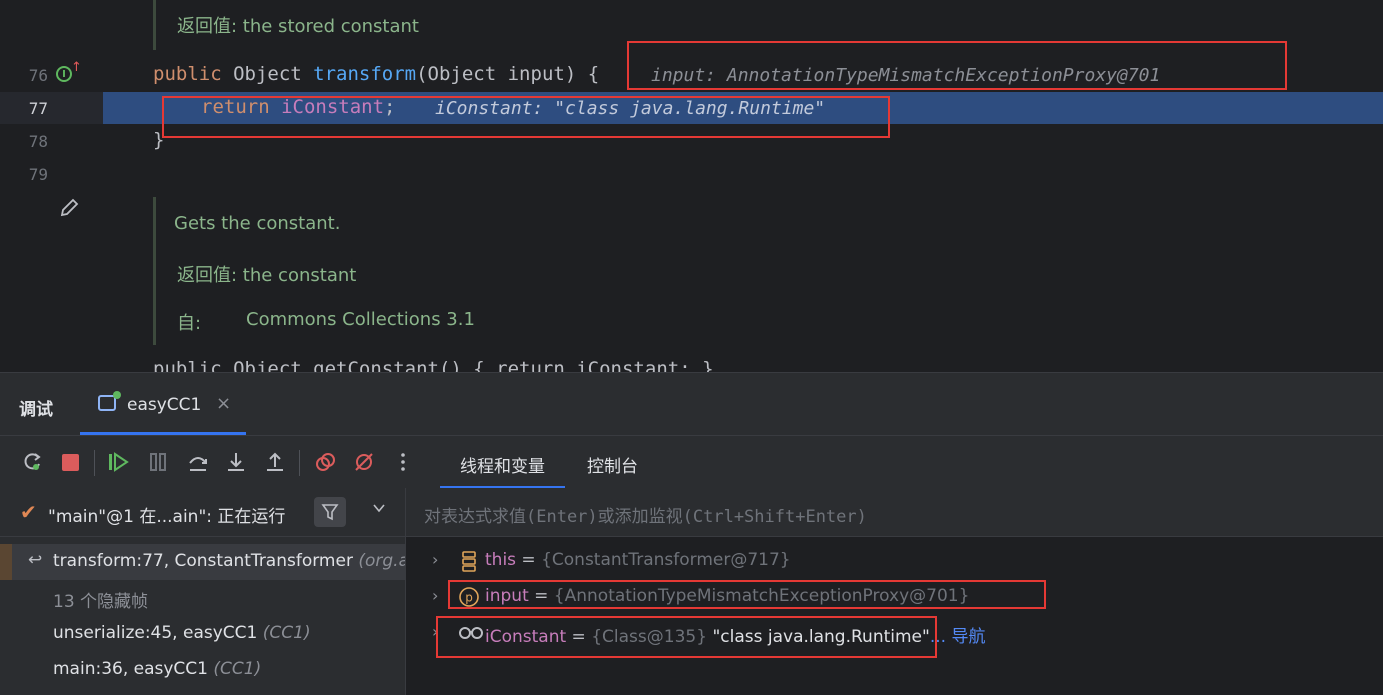  Describe the element at coordinates (379, 509) in the screenshot. I see `chevron-down-icon` at that location.